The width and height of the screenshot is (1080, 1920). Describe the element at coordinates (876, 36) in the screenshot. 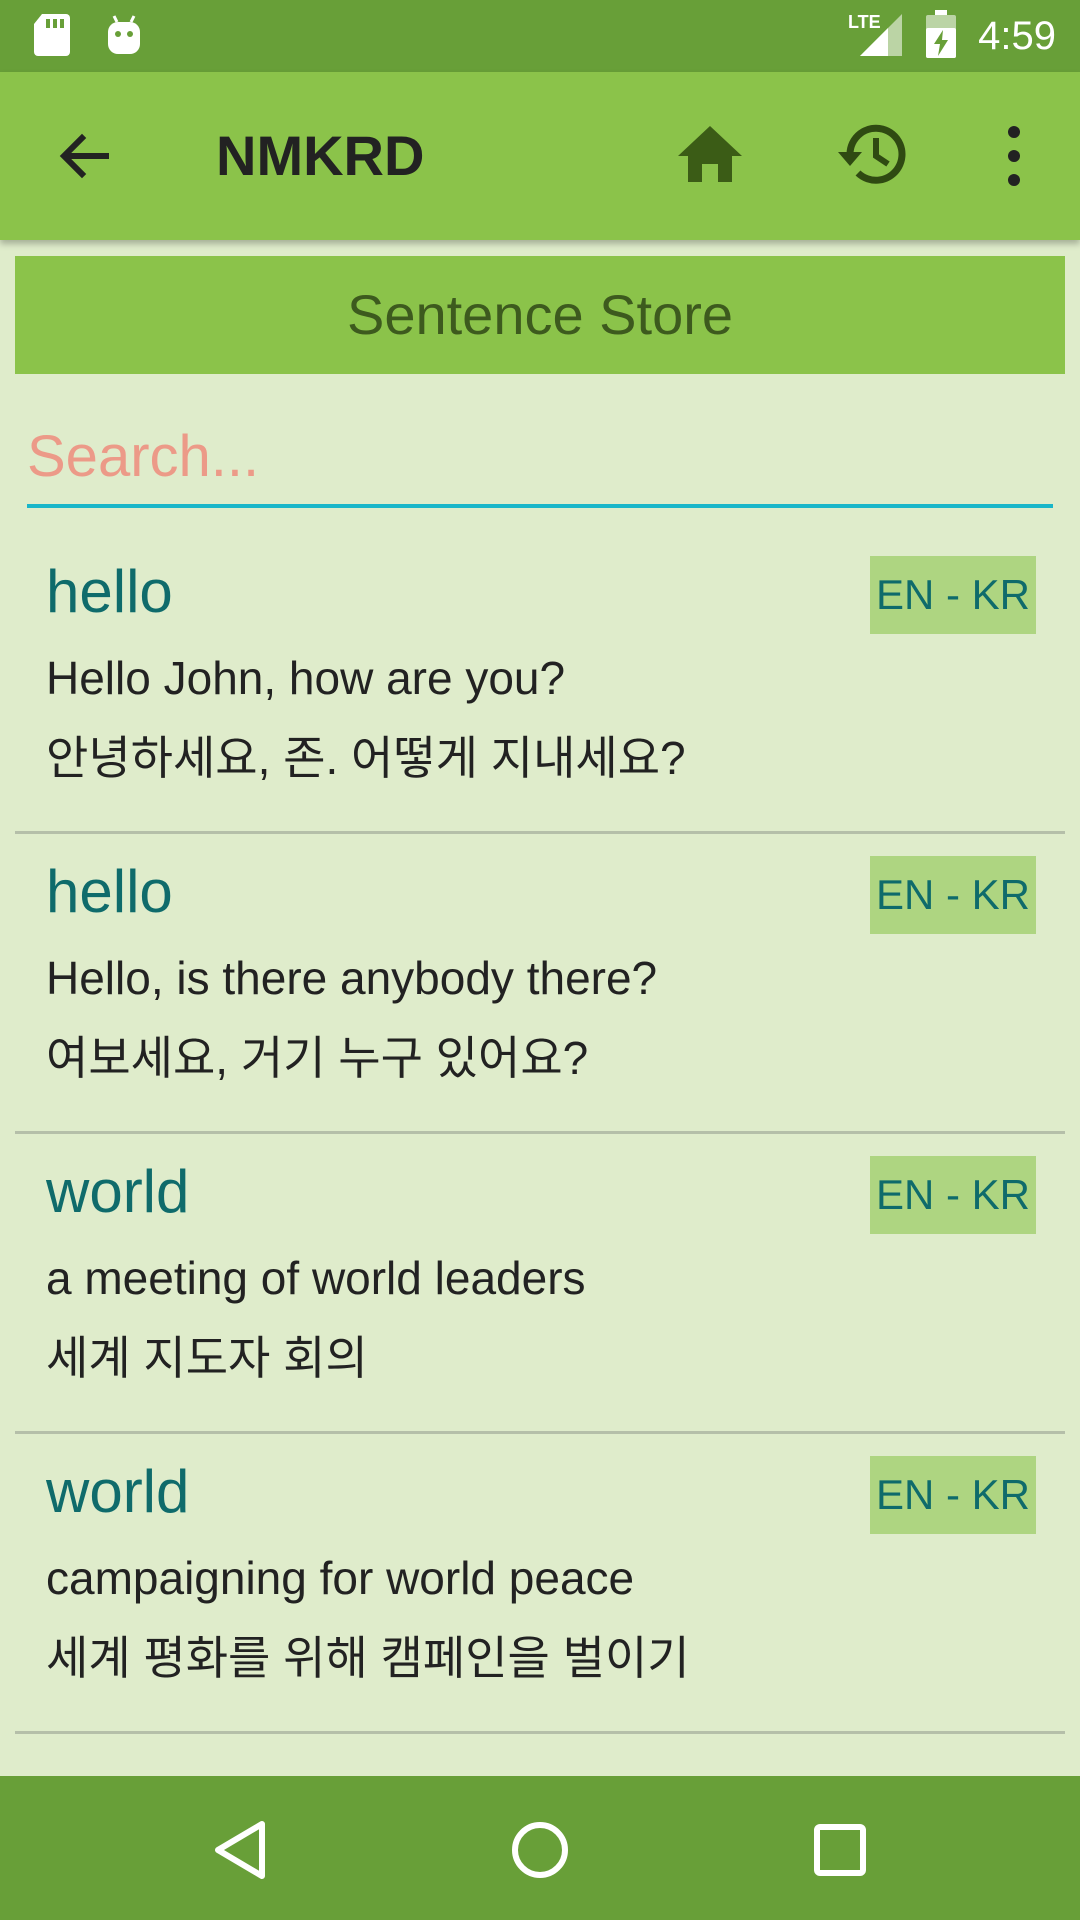

I see `lte-signal-icon: LTE` at that location.